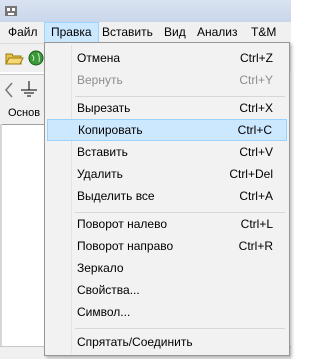  What do you see at coordinates (256, 224) in the screenshot?
I see `menu-item-shortcut: Ctrl+L` at bounding box center [256, 224].